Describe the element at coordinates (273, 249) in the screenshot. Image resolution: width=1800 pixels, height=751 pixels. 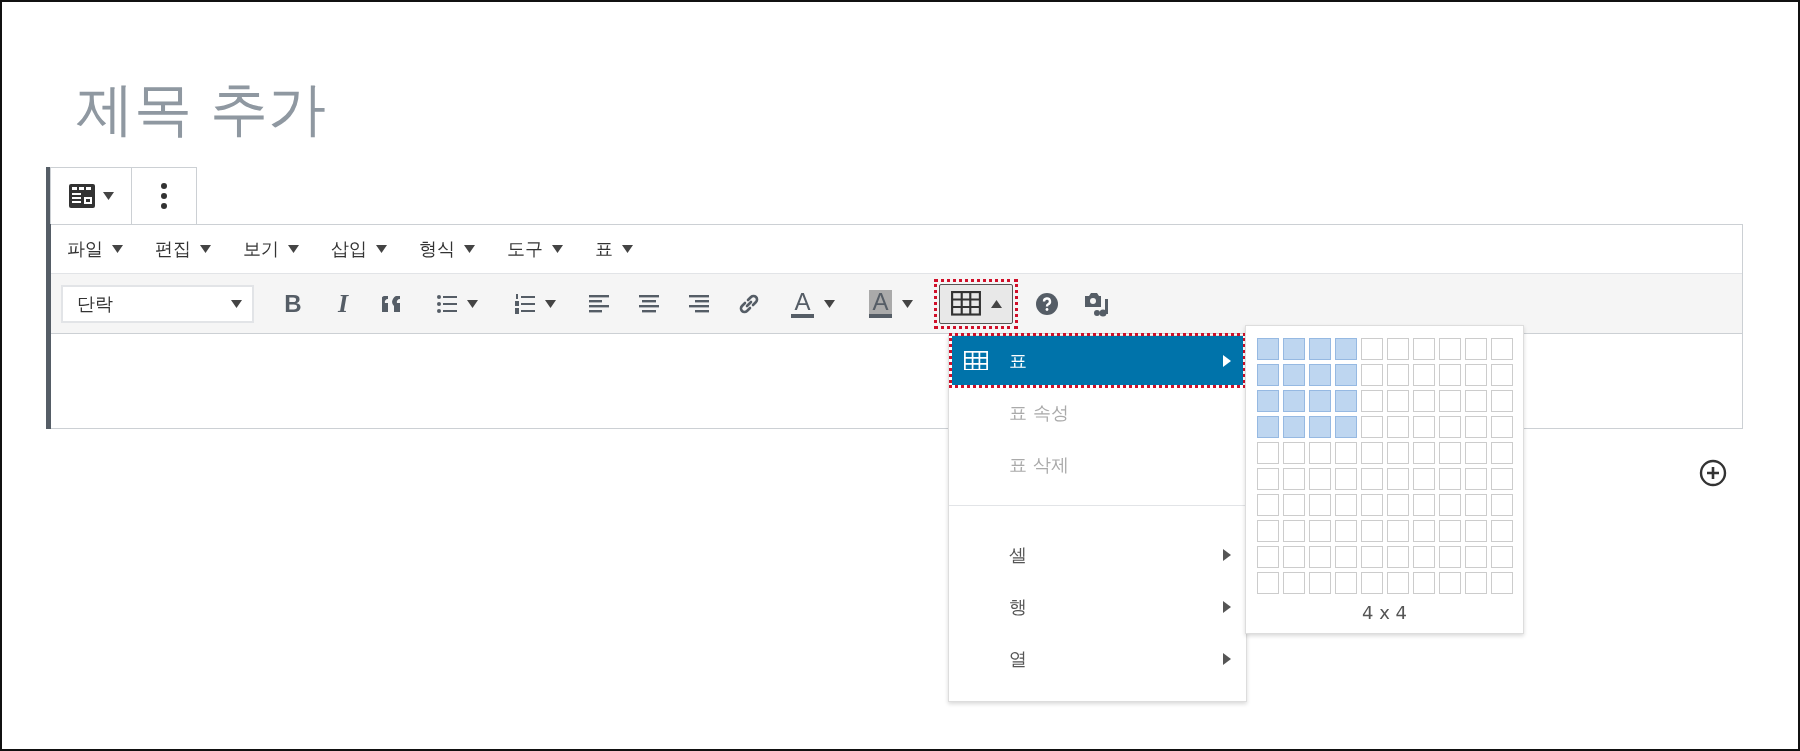
I see `menu-item: 보기` at that location.